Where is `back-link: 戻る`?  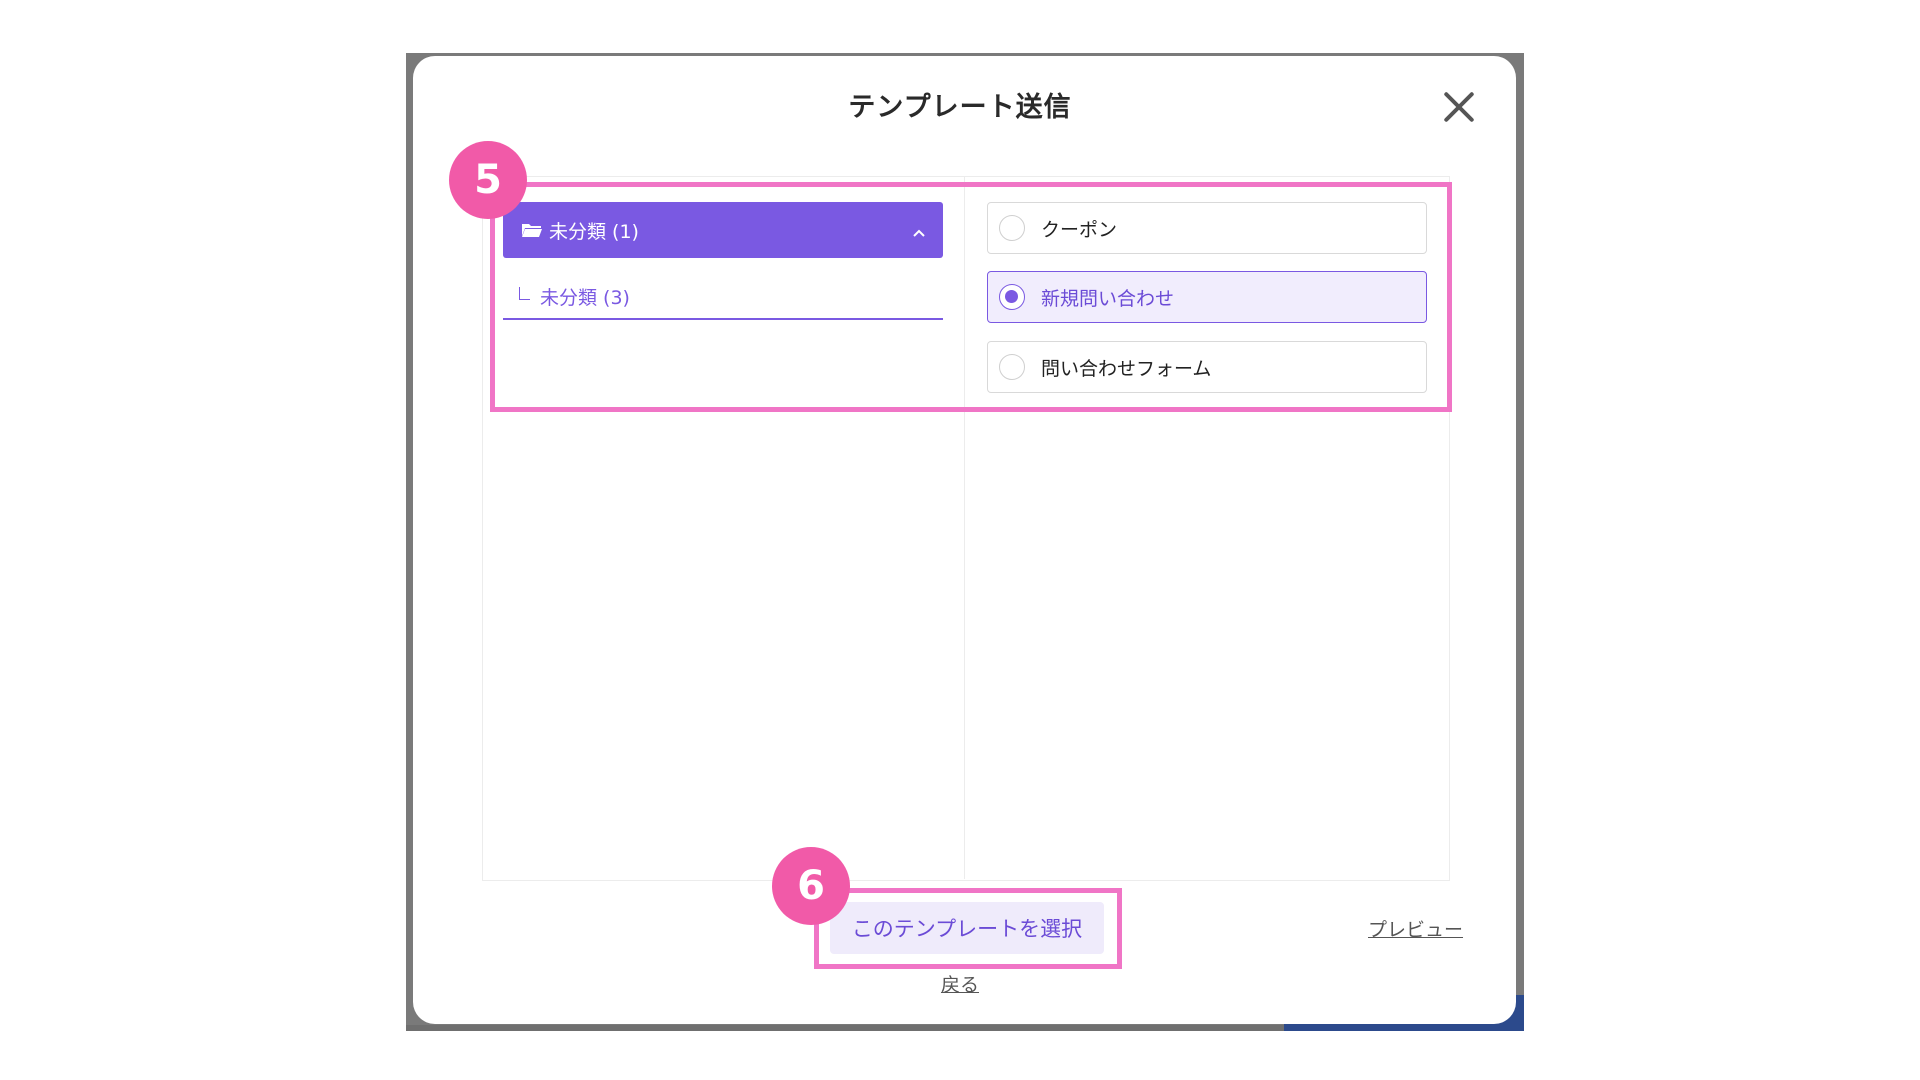
back-link: 戻る is located at coordinates (960, 985).